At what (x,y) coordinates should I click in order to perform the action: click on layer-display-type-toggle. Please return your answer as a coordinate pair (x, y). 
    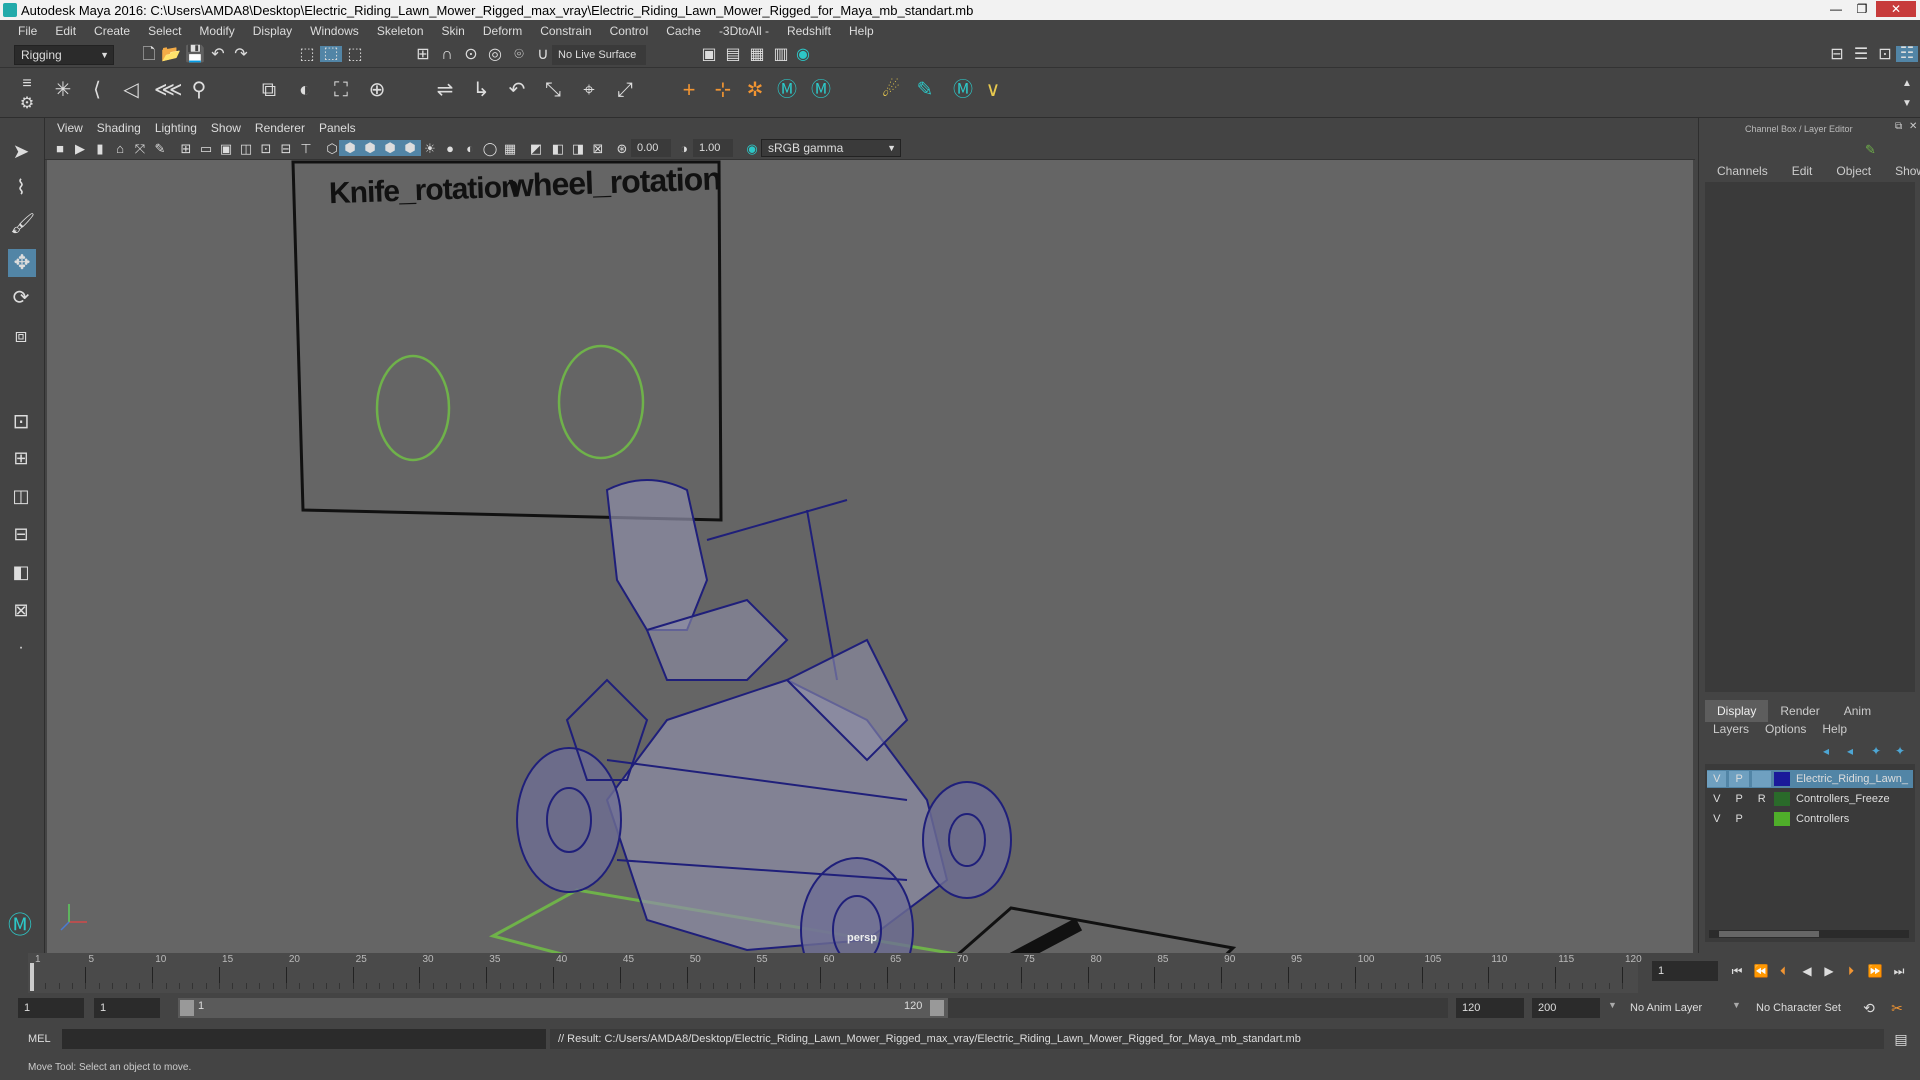
    Looking at the image, I should click on (1761, 819).